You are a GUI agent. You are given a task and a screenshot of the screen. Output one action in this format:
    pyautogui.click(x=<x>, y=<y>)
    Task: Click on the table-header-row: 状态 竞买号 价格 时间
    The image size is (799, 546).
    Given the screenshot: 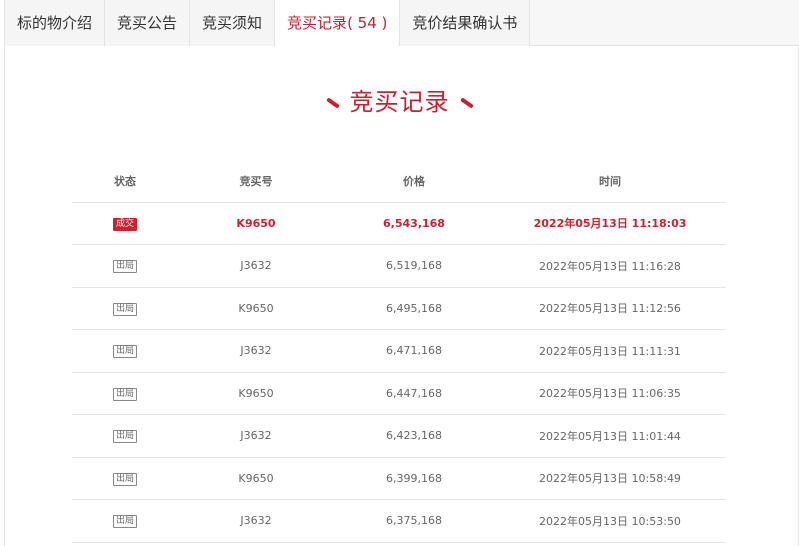 What is the action you would take?
    pyautogui.click(x=399, y=181)
    